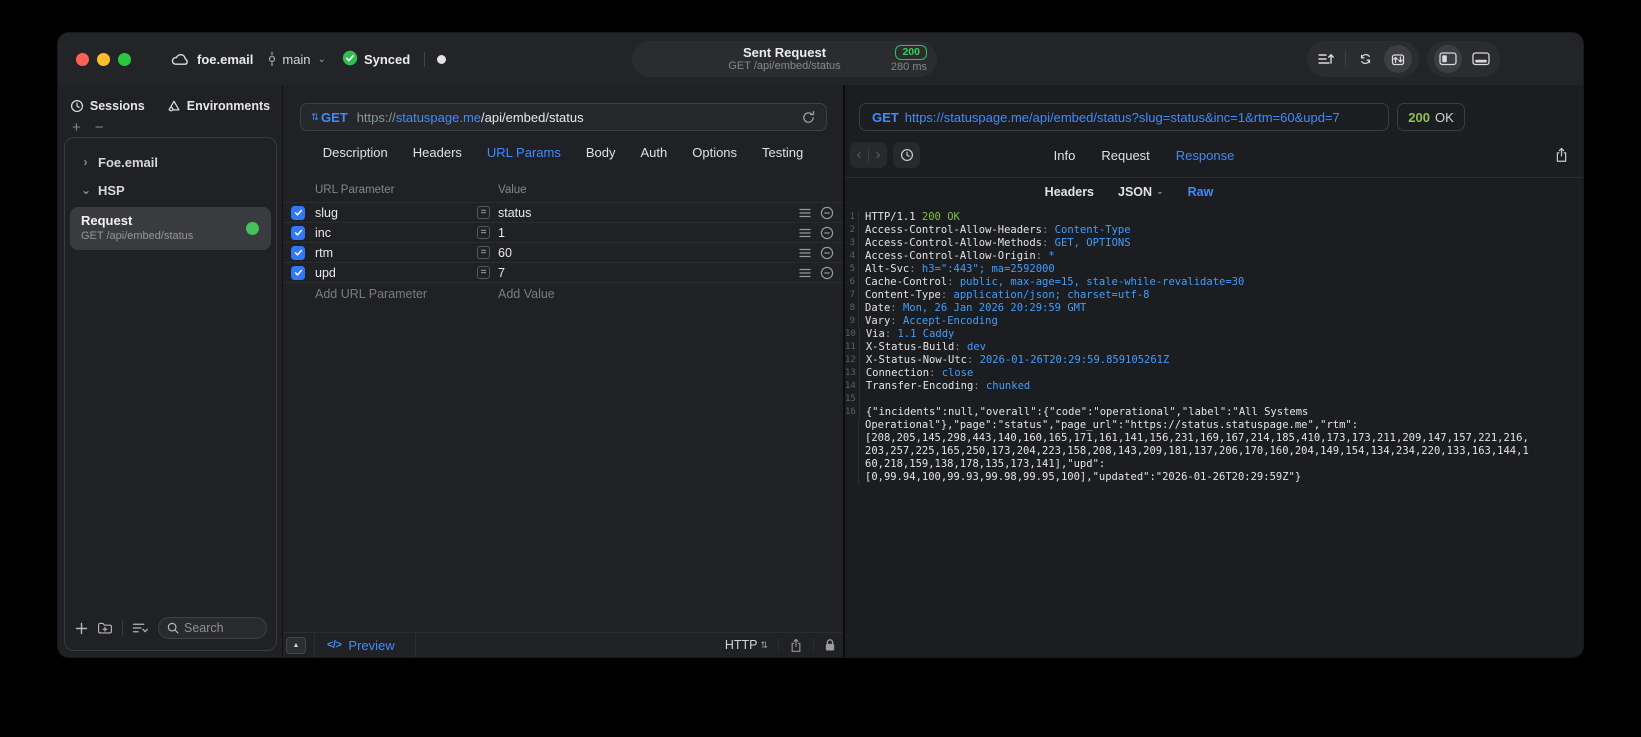 This screenshot has height=737, width=1641. I want to click on tab-environments: Environments, so click(218, 106).